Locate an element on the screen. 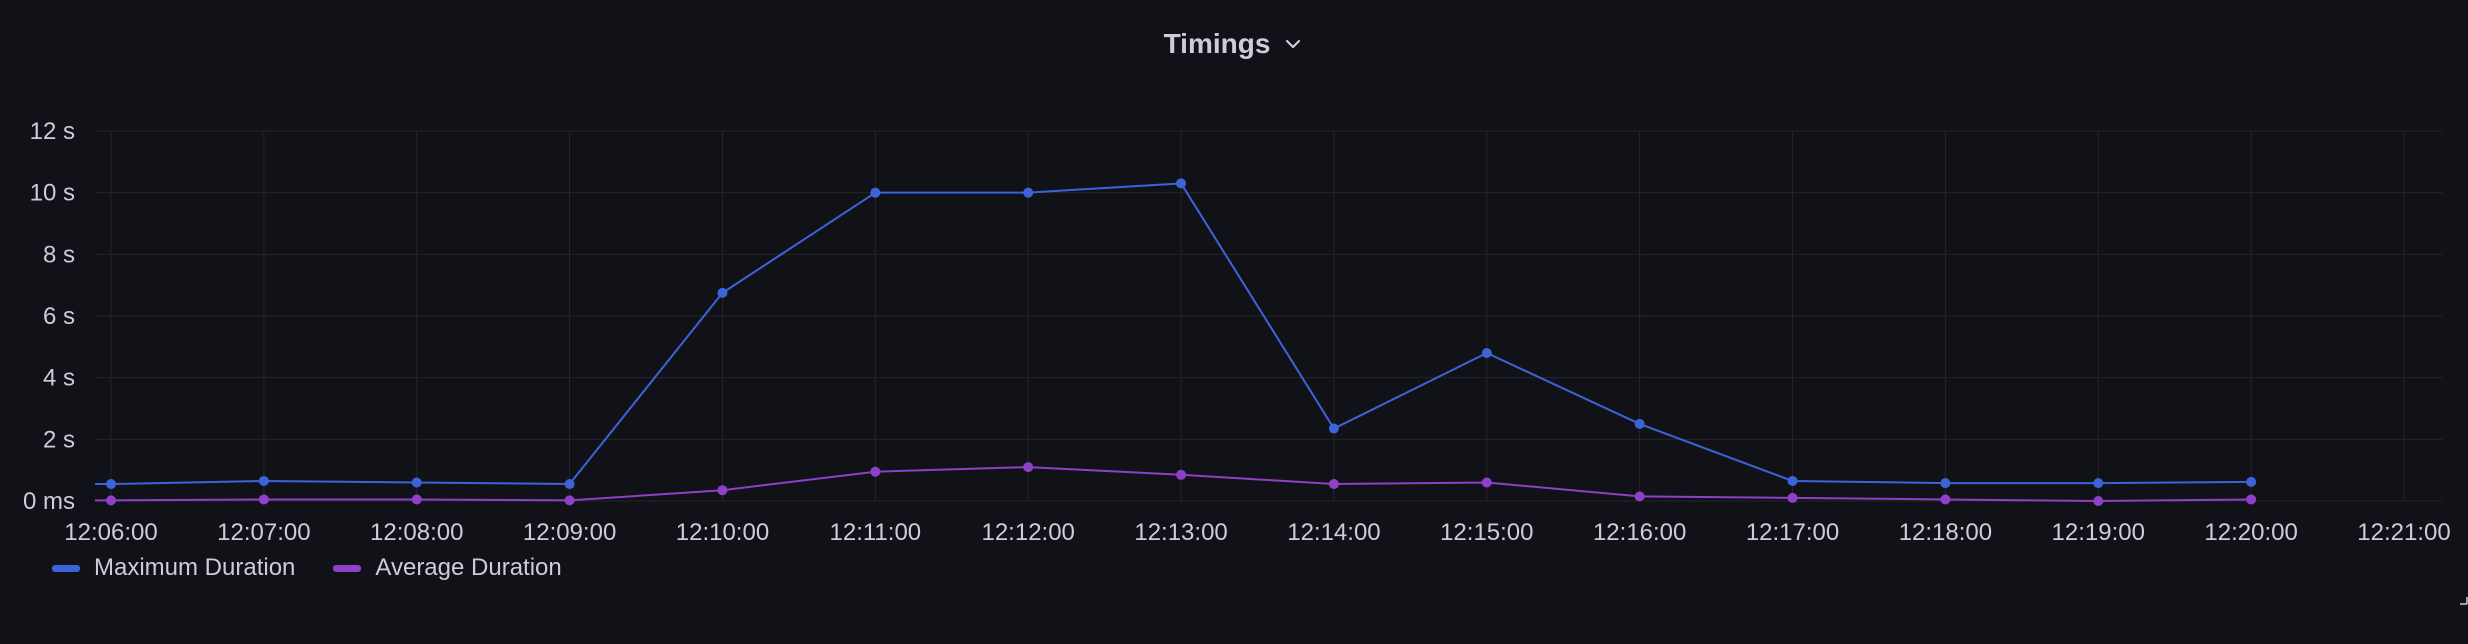 This screenshot has width=2468, height=644. x-tick-label: 12:20:00 is located at coordinates (2250, 529).